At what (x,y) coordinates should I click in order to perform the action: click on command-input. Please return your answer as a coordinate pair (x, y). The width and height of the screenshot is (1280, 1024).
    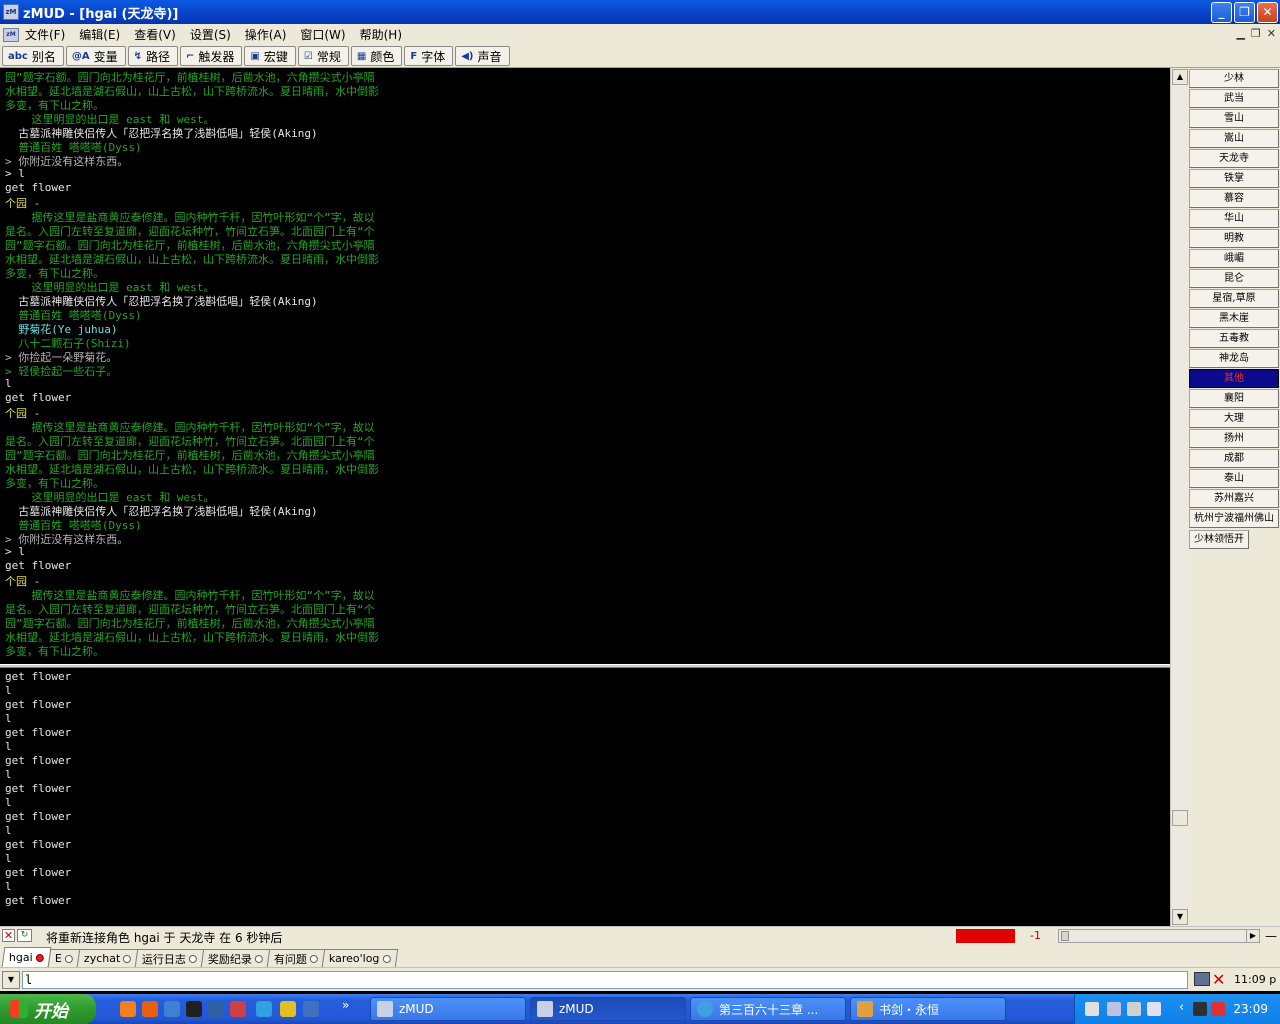
    Looking at the image, I should click on (605, 980).